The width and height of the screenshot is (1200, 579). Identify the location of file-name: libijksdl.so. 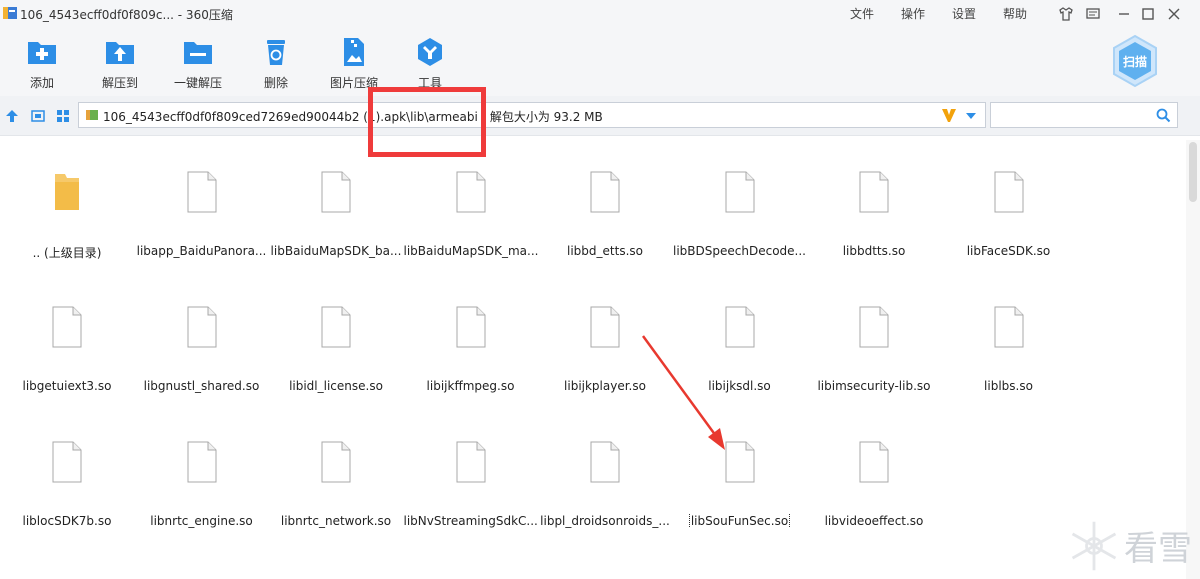
(740, 386).